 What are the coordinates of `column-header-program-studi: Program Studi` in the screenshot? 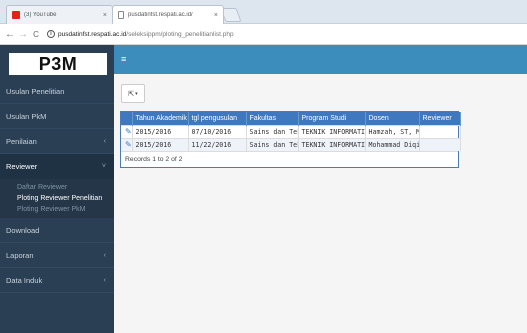 It's located at (332, 118).